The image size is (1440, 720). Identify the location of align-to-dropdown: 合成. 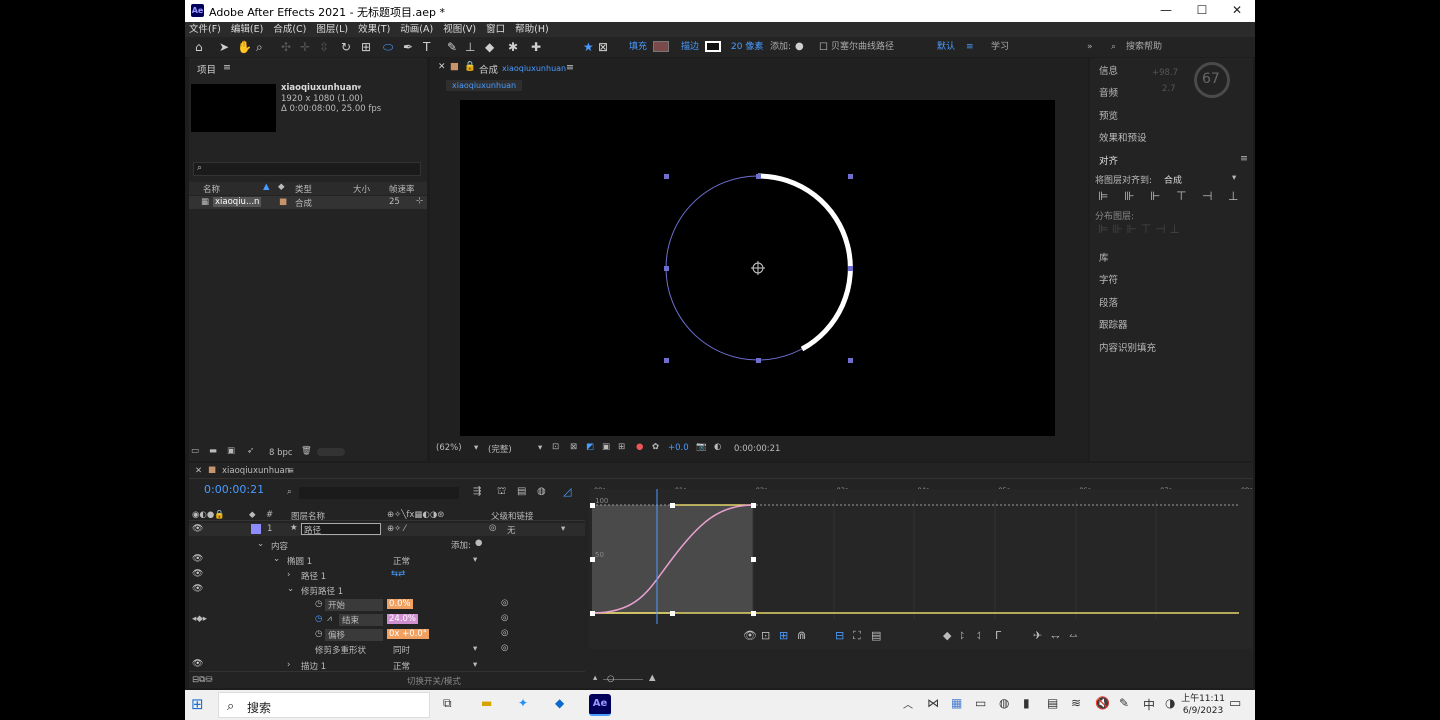
(1173, 179).